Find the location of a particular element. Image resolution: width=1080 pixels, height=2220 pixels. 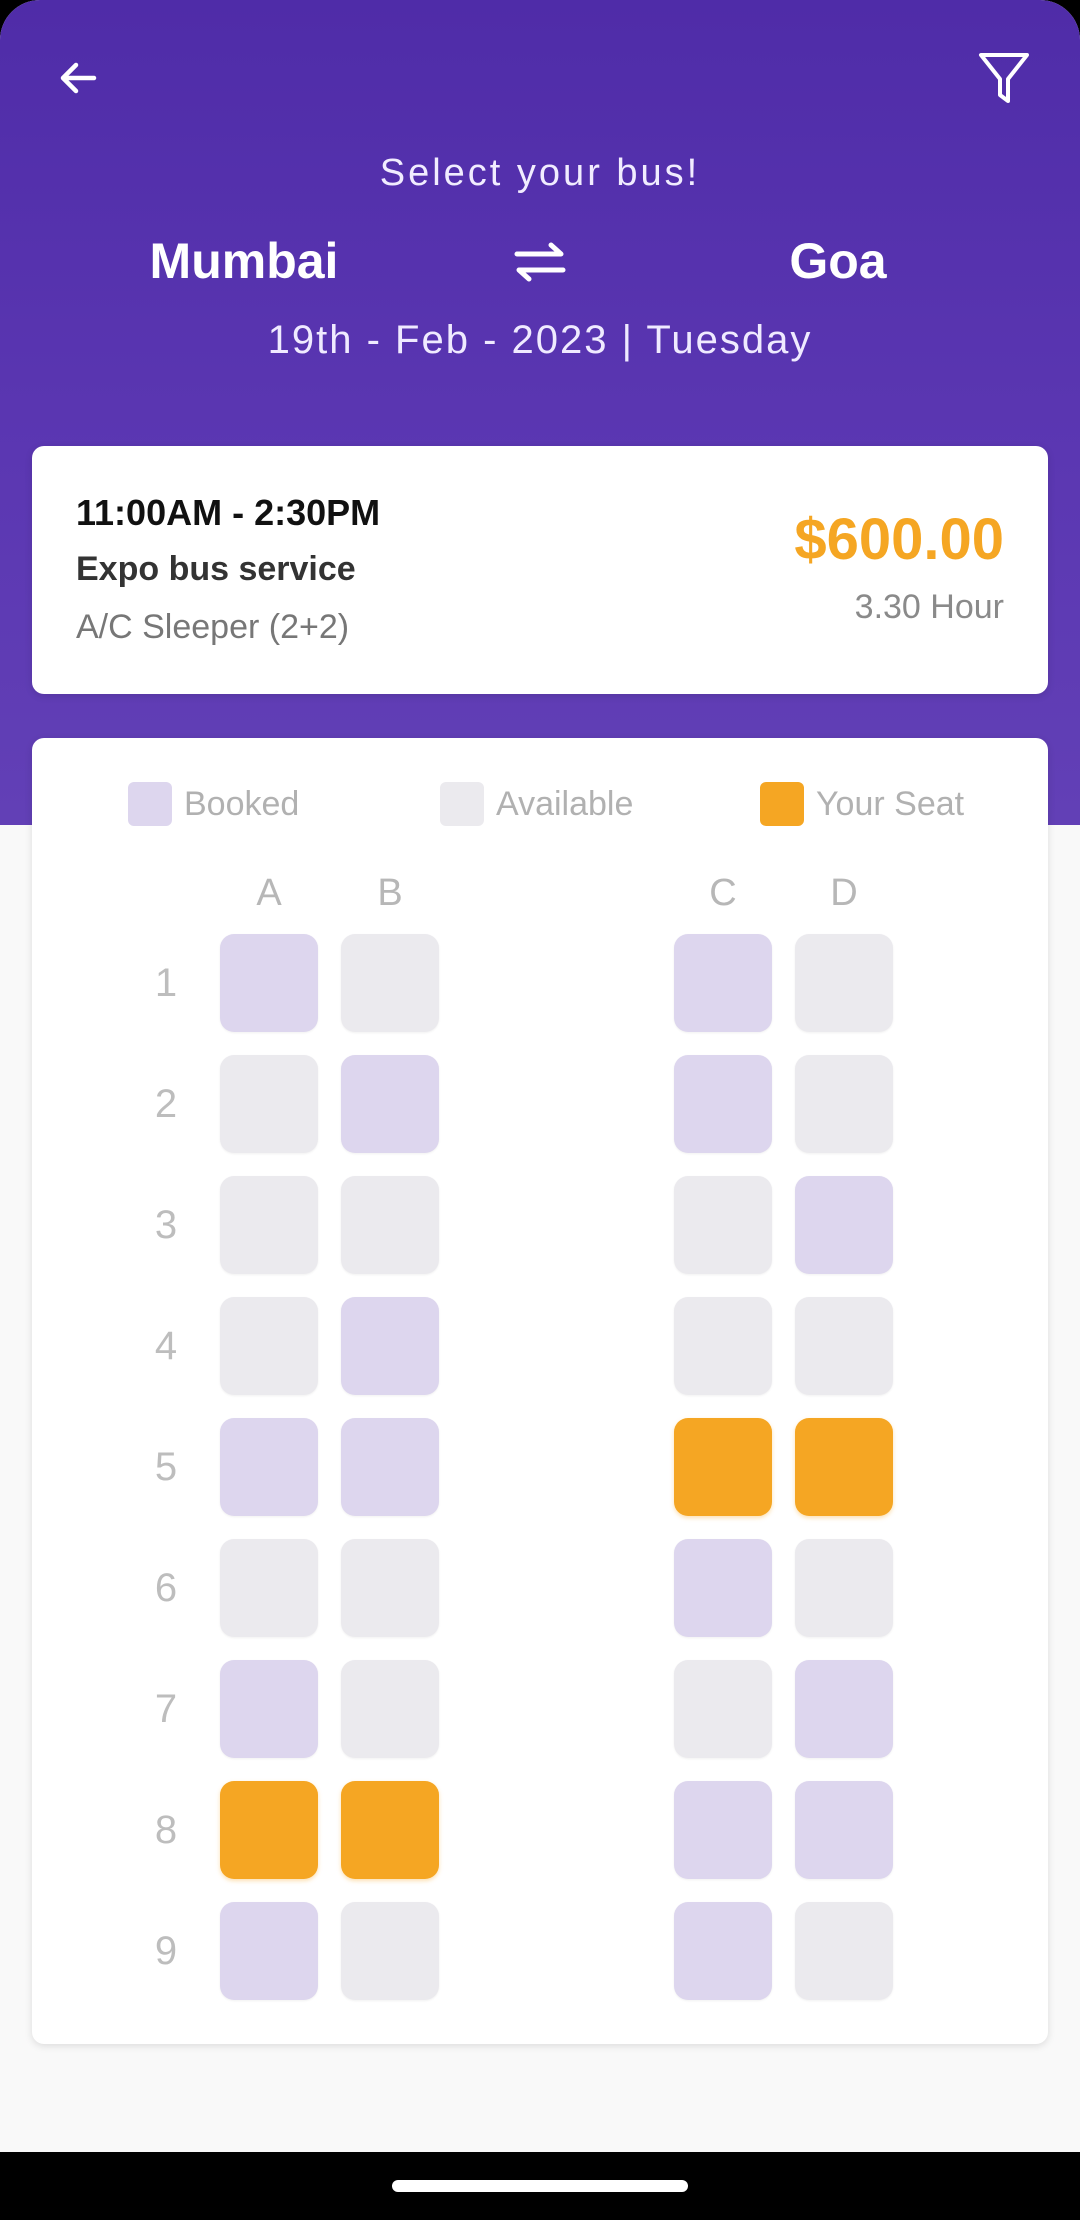

seat-d7 is located at coordinates (844, 1709).